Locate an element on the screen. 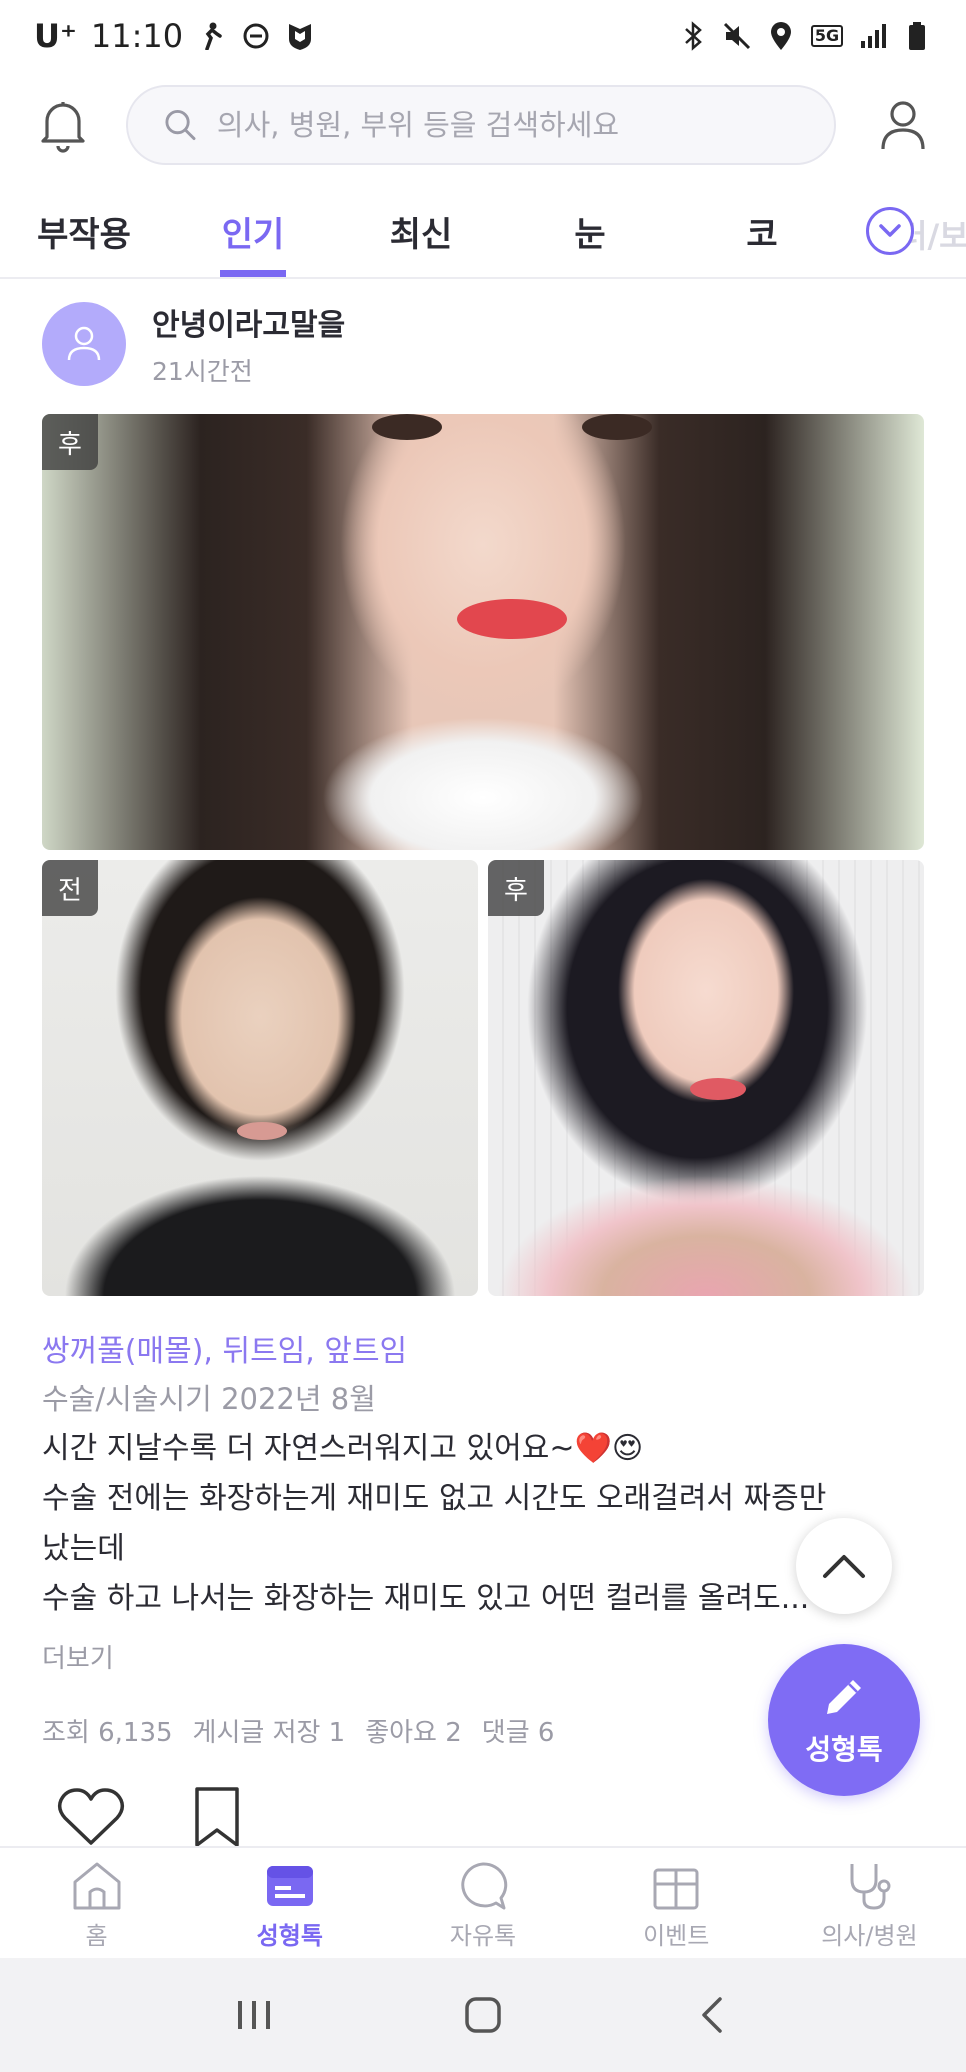 Image resolution: width=966 pixels, height=2072 pixels. mute-icon is located at coordinates (737, 36).